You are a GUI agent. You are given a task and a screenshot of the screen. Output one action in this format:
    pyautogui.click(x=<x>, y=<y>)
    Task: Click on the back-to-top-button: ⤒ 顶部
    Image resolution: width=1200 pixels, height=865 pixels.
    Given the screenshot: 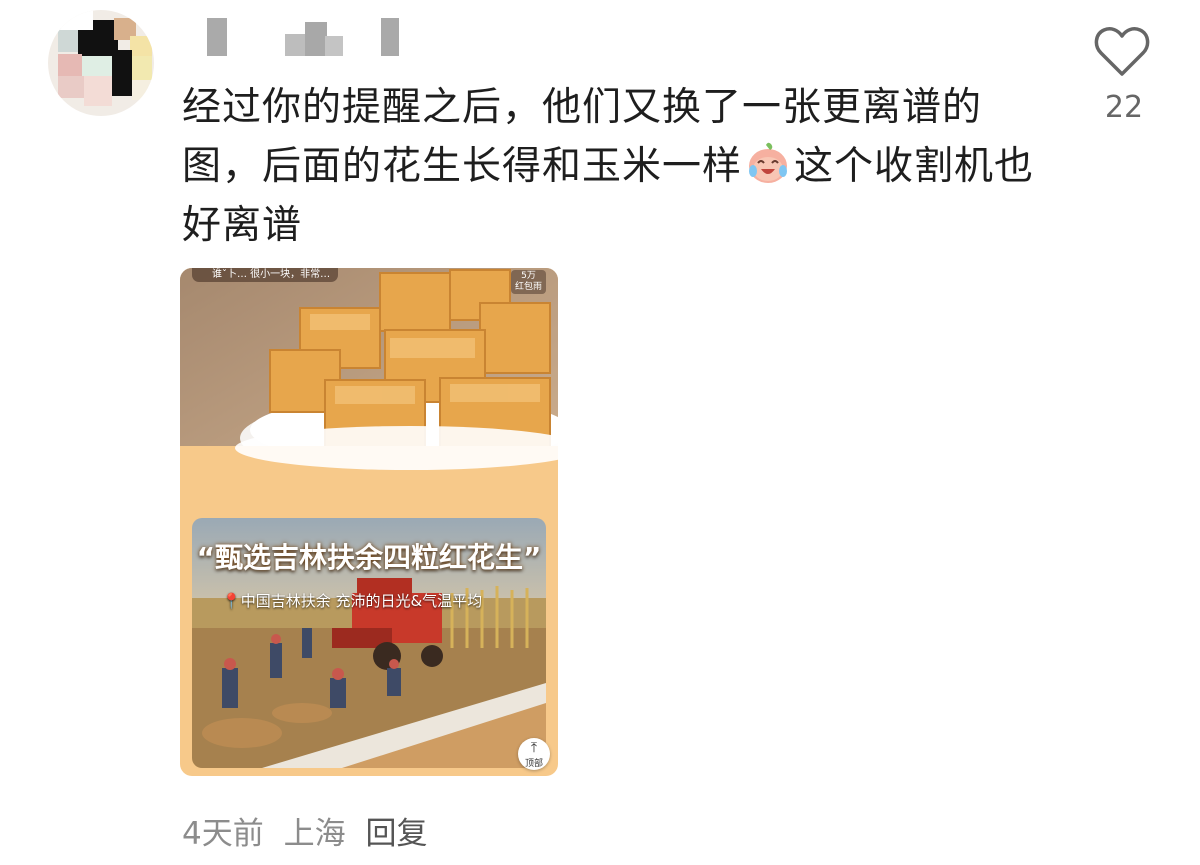 What is the action you would take?
    pyautogui.click(x=534, y=754)
    